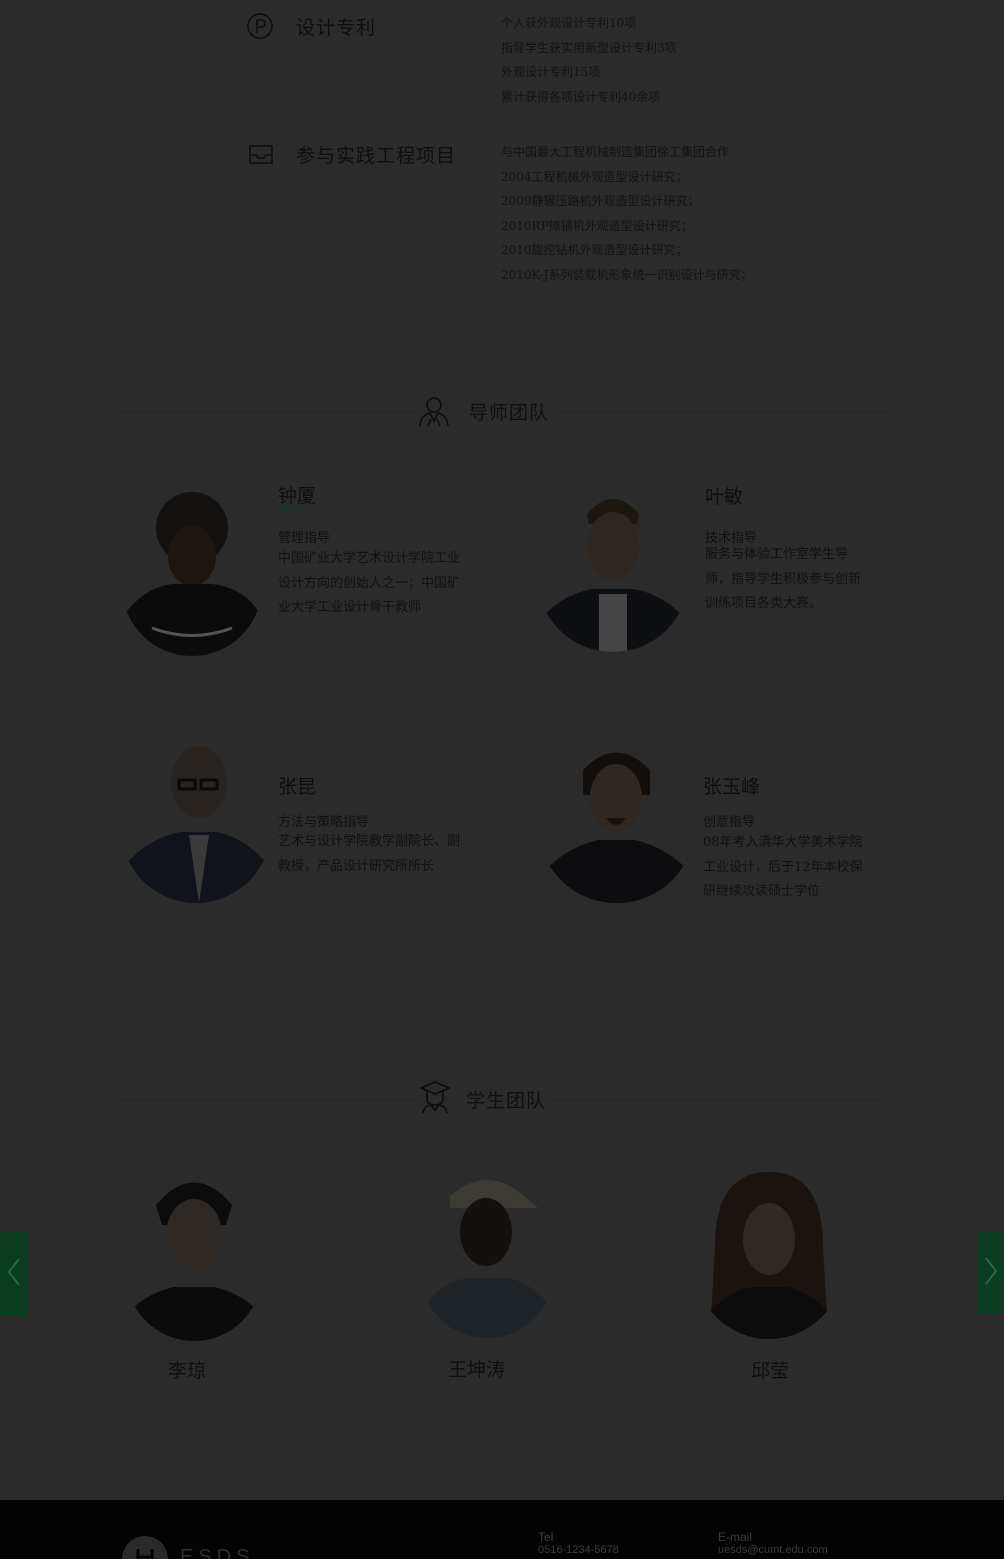  Describe the element at coordinates (261, 28) in the screenshot. I see `patent-icon` at that location.